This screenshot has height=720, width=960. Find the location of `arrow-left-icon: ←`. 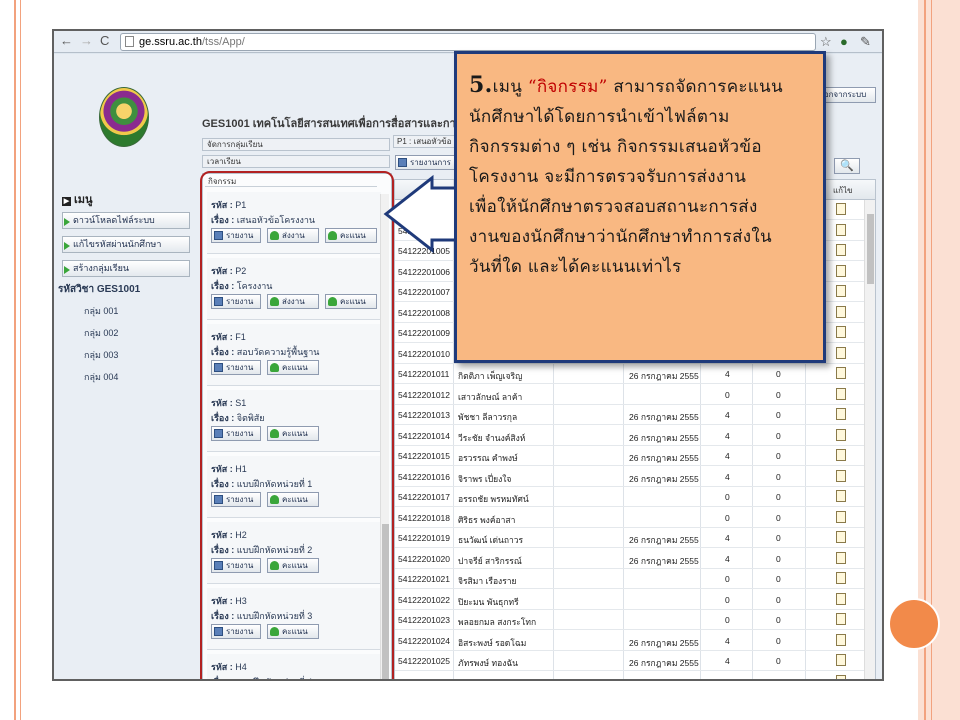

arrow-left-icon: ← is located at coordinates (66, 40).